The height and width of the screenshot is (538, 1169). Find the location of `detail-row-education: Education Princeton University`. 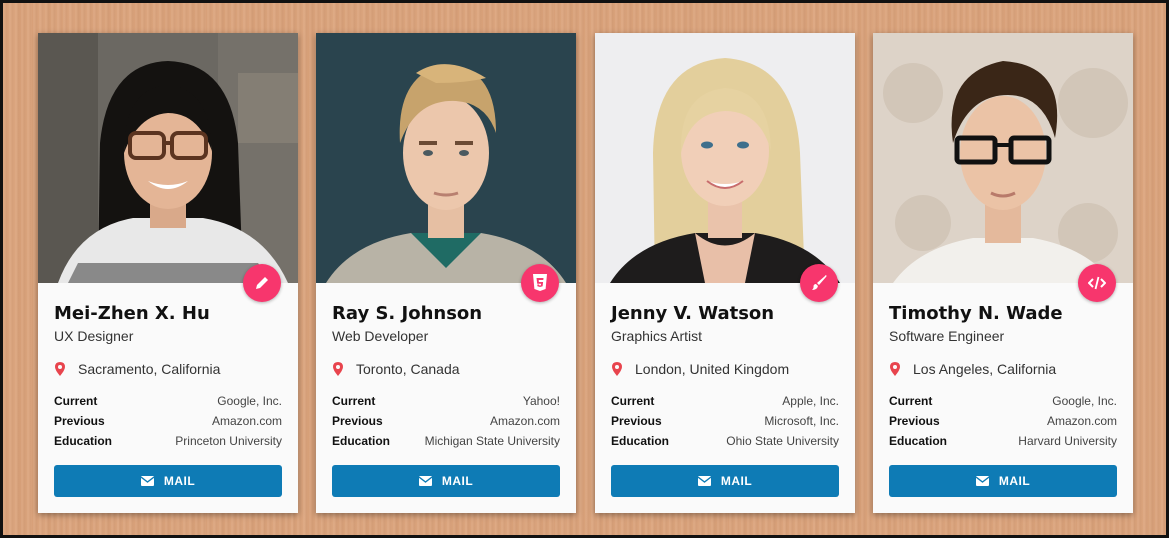

detail-row-education: Education Princeton University is located at coordinates (168, 441).